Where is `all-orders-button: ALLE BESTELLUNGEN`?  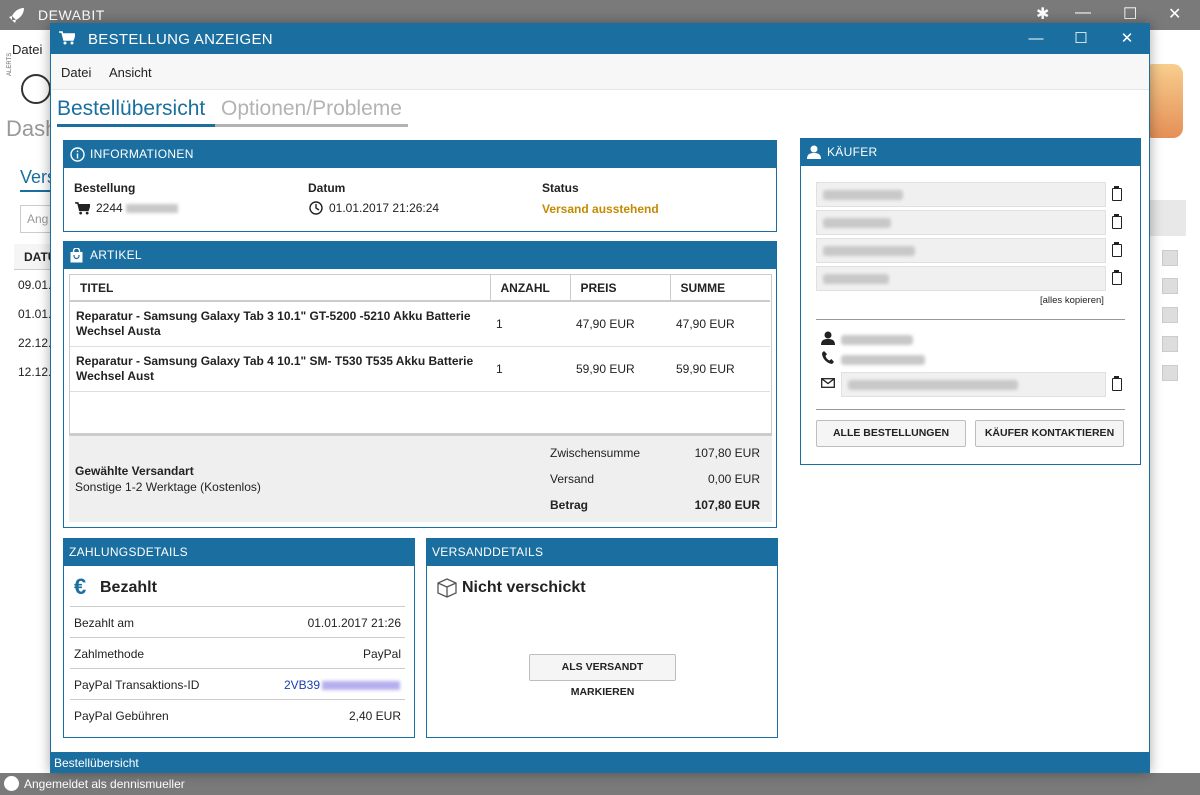
all-orders-button: ALLE BESTELLUNGEN is located at coordinates (891, 433).